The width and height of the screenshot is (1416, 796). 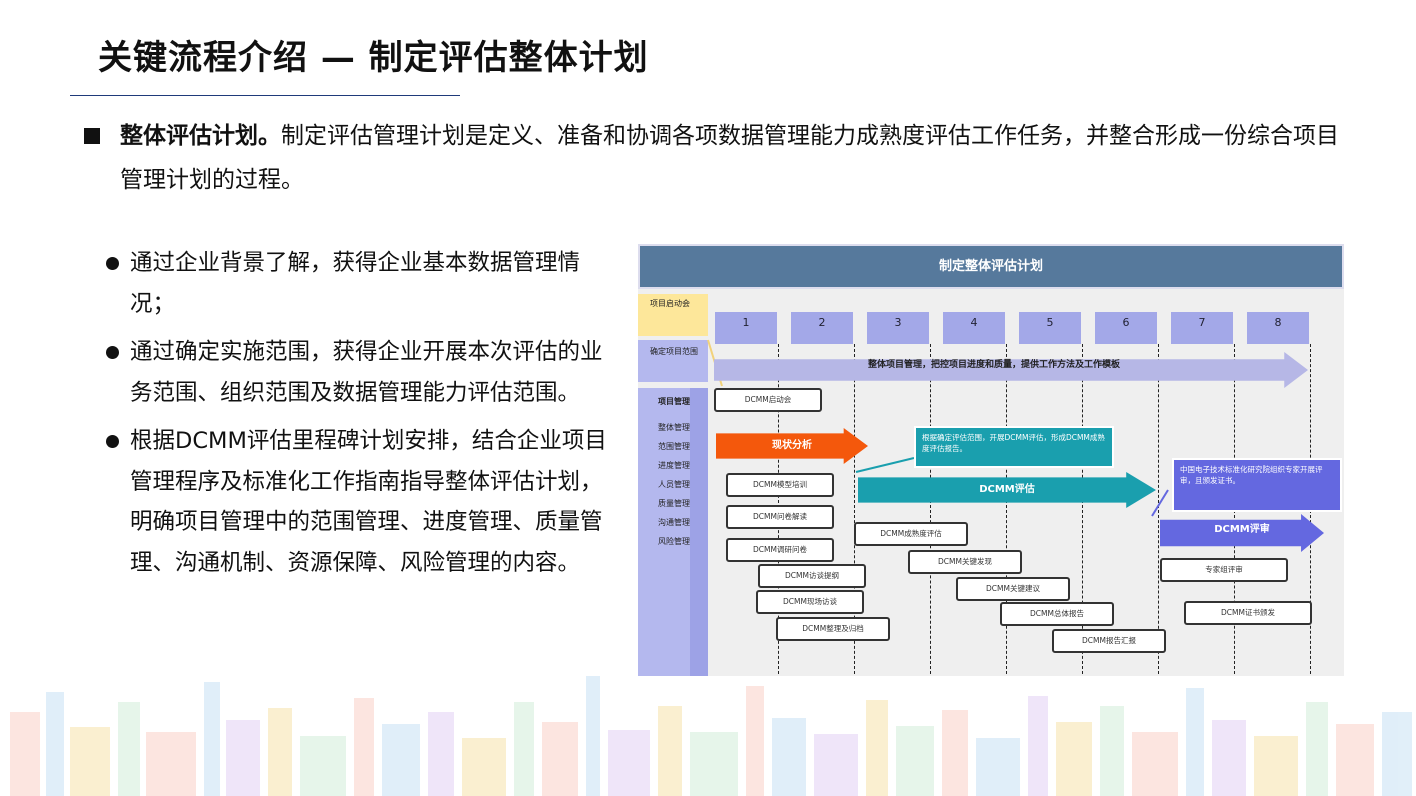 I want to click on task-box: DCMM调研问卷, so click(x=780, y=550).